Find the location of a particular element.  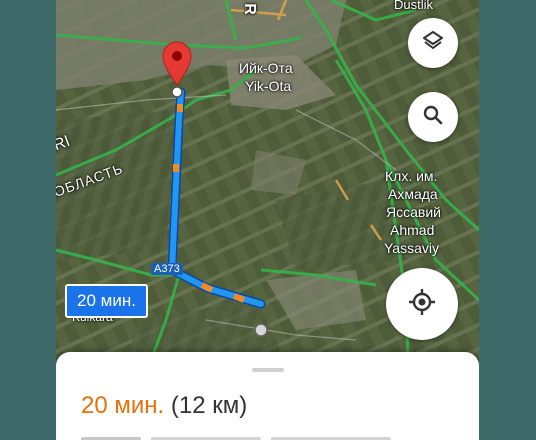

map-label-yik-ota-cyrillic: Ийк-Ота is located at coordinates (266, 68).